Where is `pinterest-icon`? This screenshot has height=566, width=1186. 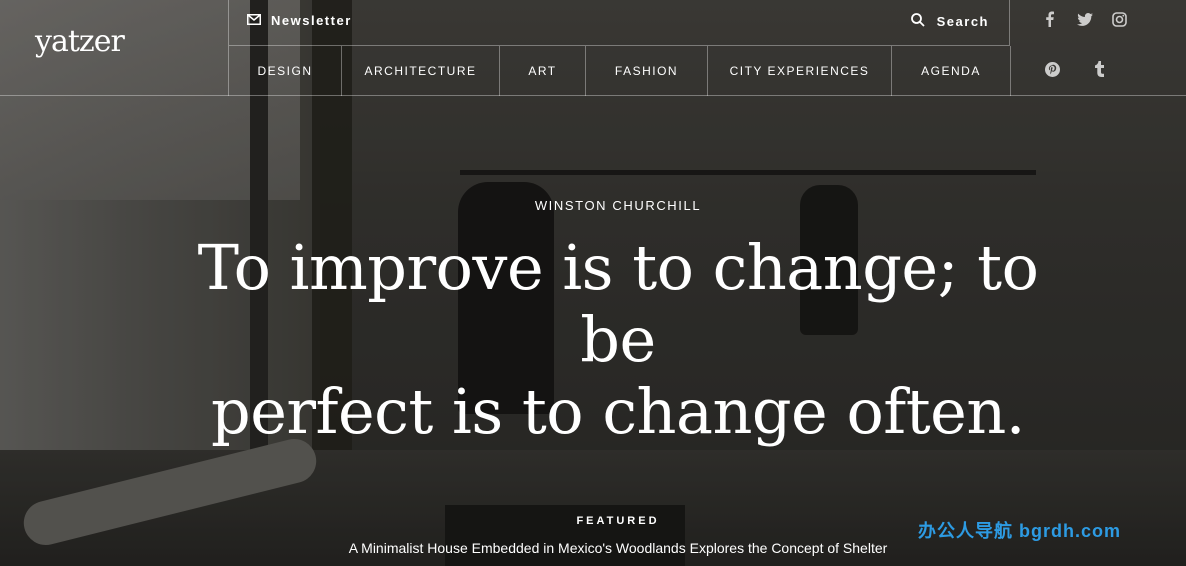 pinterest-icon is located at coordinates (1052, 69).